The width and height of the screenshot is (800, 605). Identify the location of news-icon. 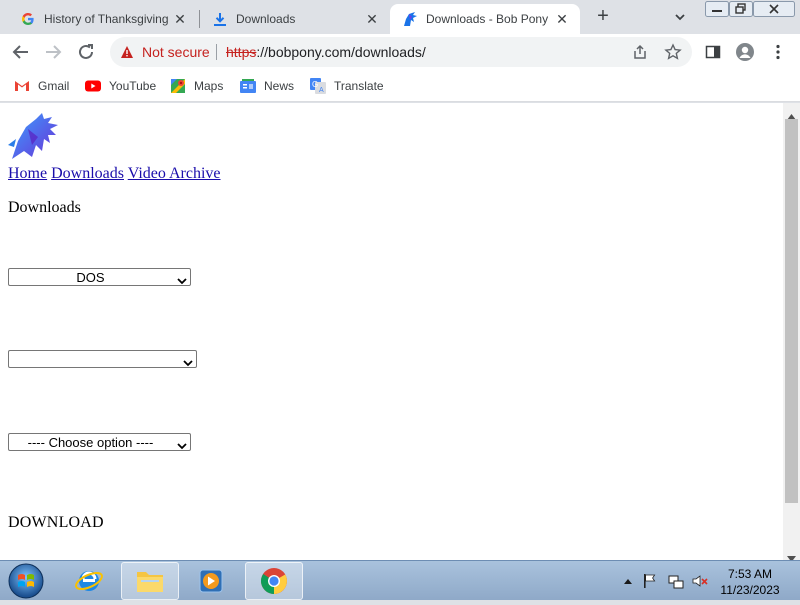
(248, 86).